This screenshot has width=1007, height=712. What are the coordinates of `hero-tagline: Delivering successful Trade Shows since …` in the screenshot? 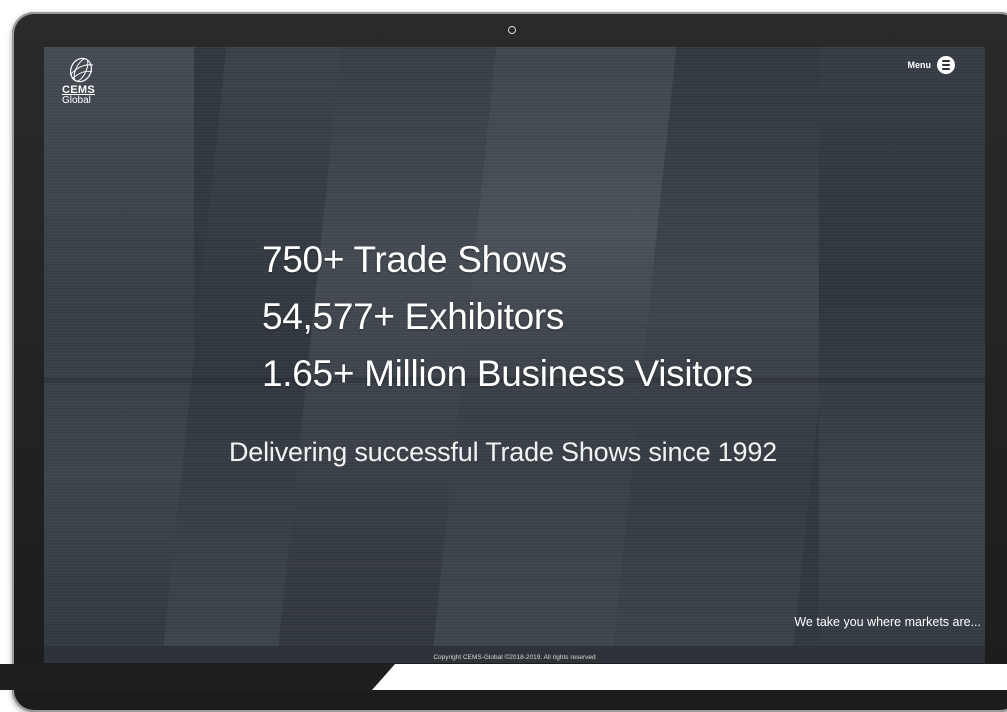 It's located at (503, 452).